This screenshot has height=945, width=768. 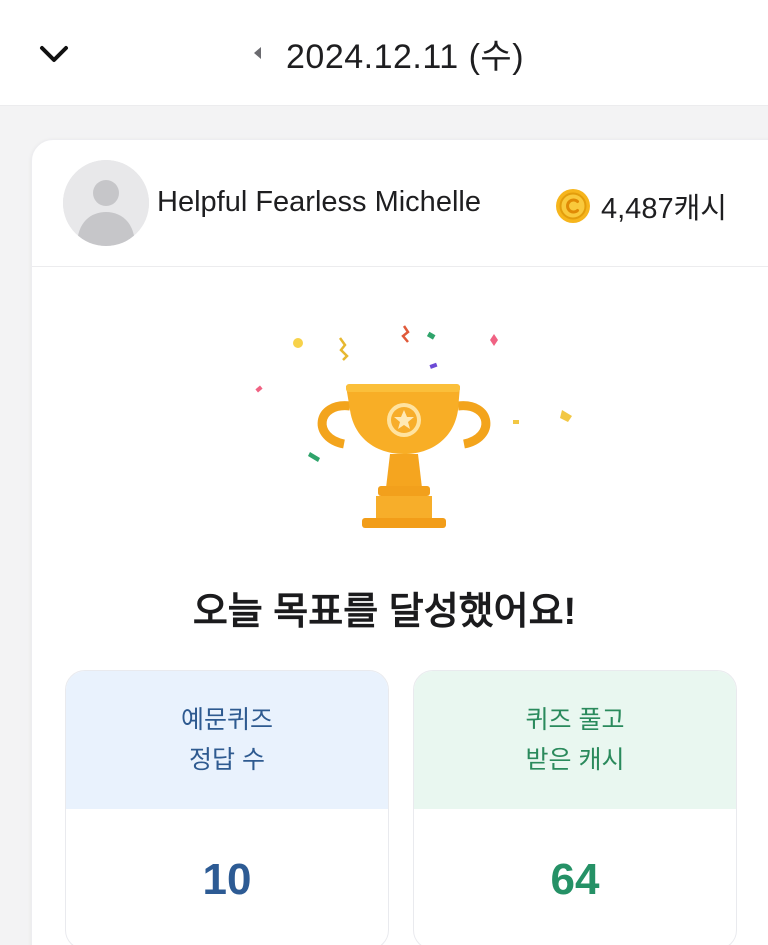 What do you see at coordinates (575, 740) in the screenshot?
I see `stat-header: 퀴즈 풀고 받은 캐시` at bounding box center [575, 740].